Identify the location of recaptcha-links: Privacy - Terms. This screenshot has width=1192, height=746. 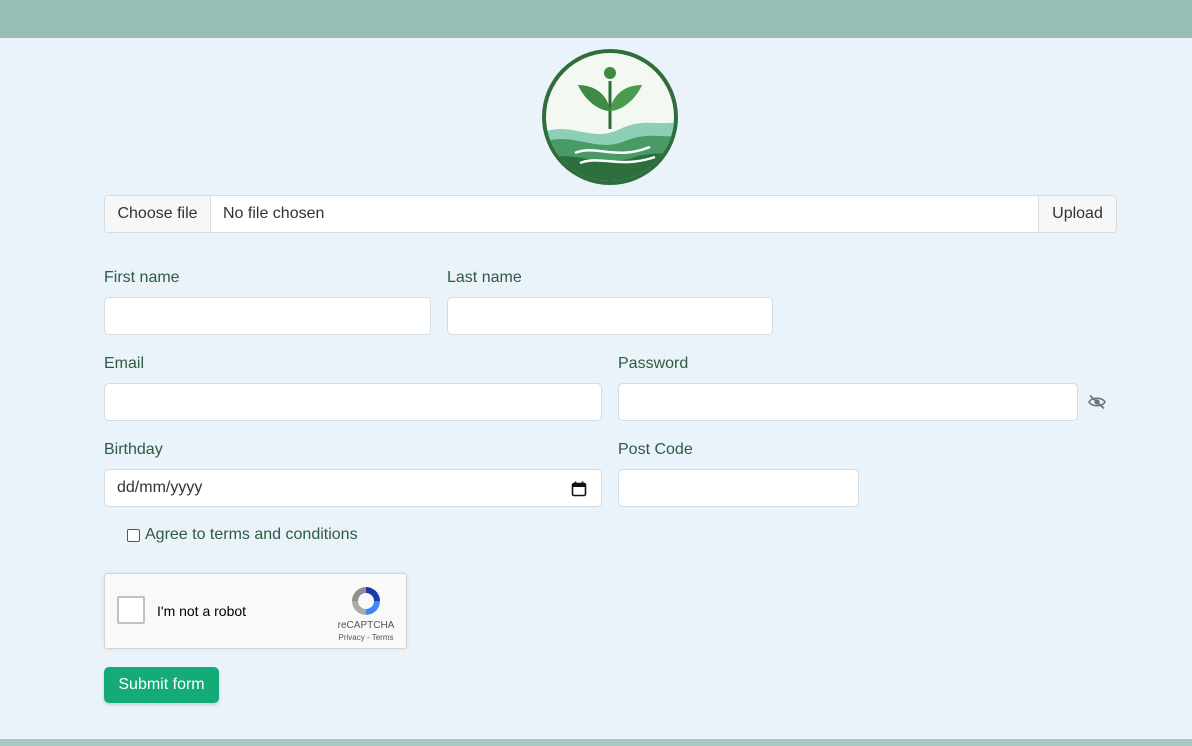
(366, 637).